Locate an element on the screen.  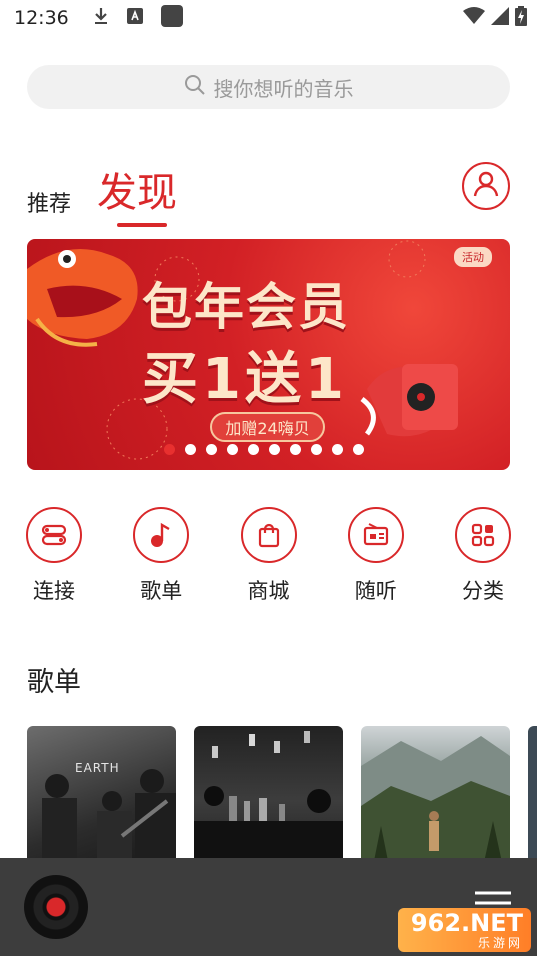
quick-action-radio: 随听 is located at coordinates (376, 556).